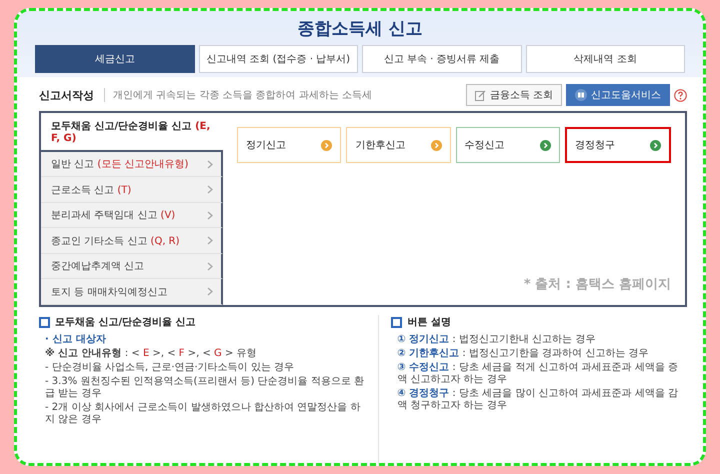 The image size is (720, 474). What do you see at coordinates (132, 292) in the screenshot?
I see `menu-item: 토지 등 매매차익예정신고` at bounding box center [132, 292].